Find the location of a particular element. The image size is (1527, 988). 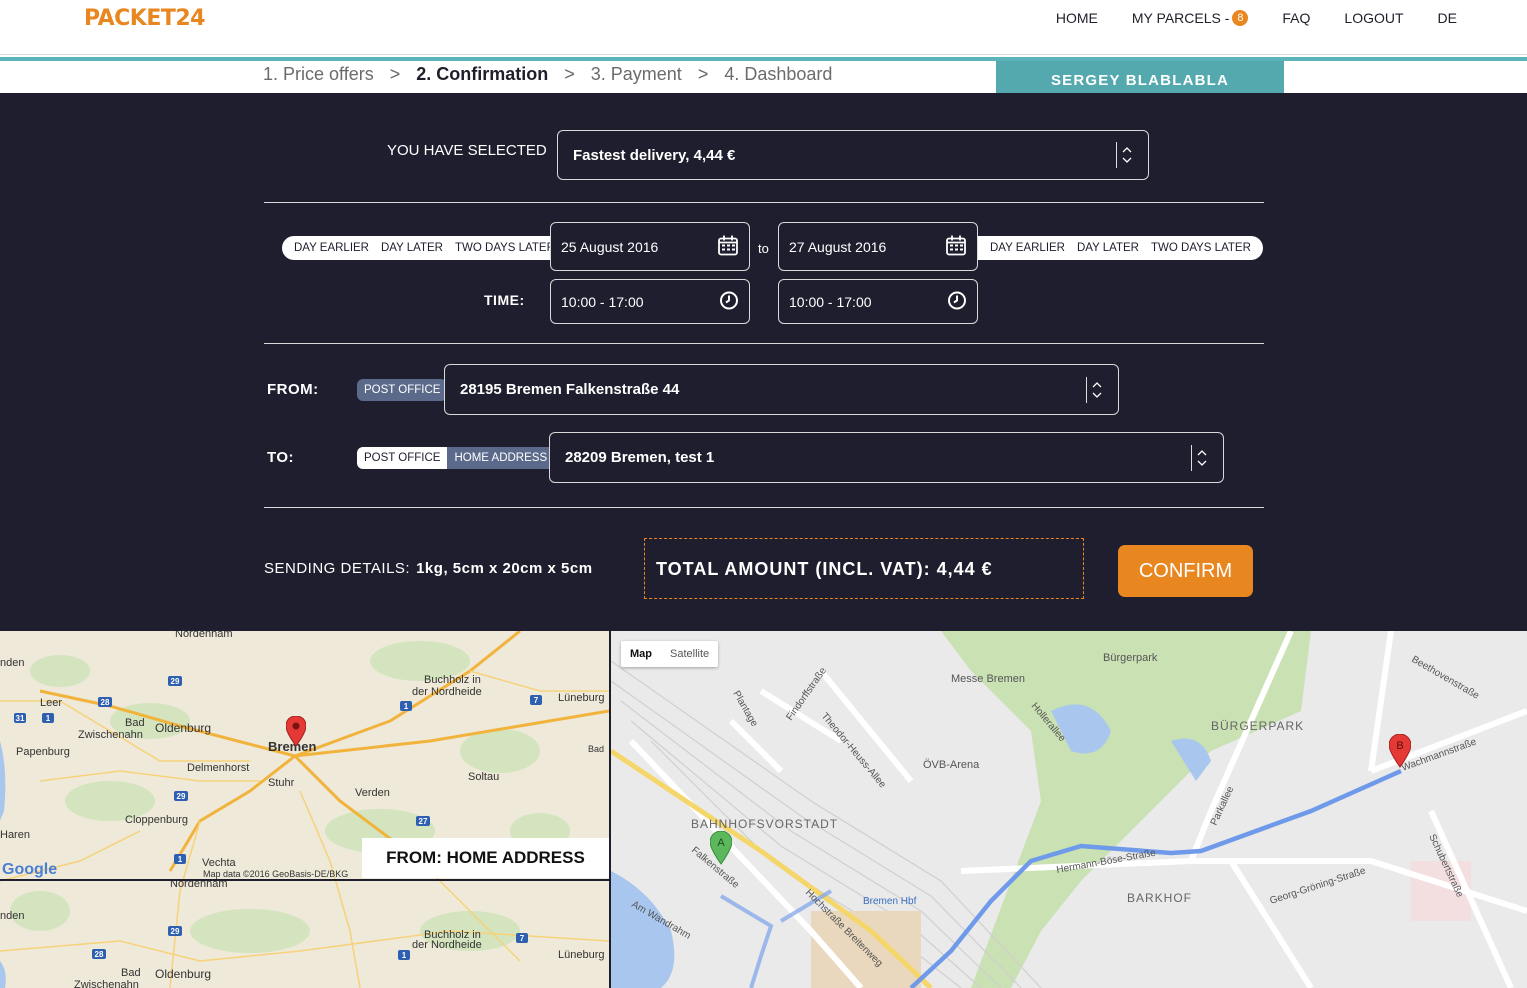

svg-text: Theodor-Heuss-Allee is located at coordinates (853, 751).